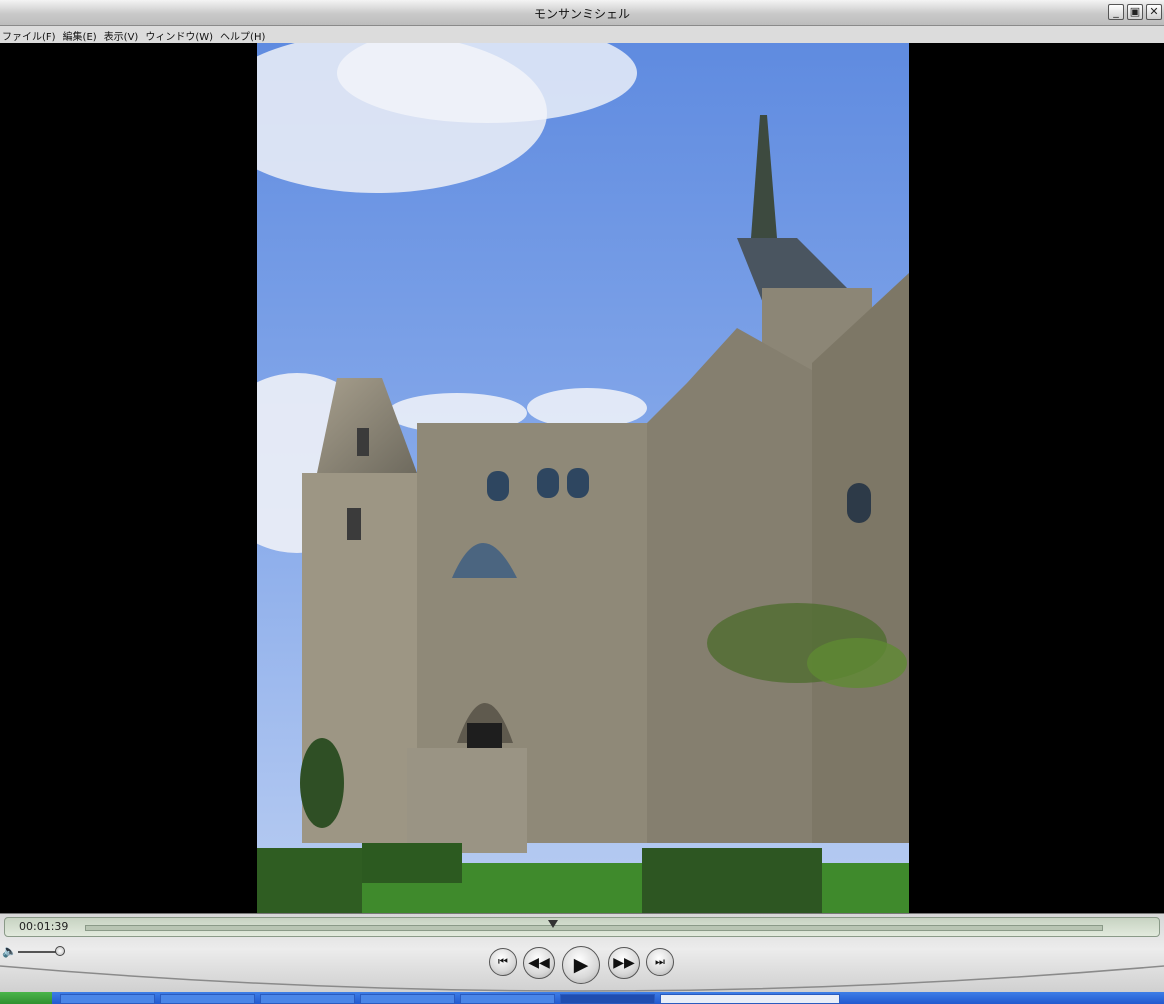  What do you see at coordinates (660, 962) in the screenshot?
I see `next-button: ⏭` at bounding box center [660, 962].